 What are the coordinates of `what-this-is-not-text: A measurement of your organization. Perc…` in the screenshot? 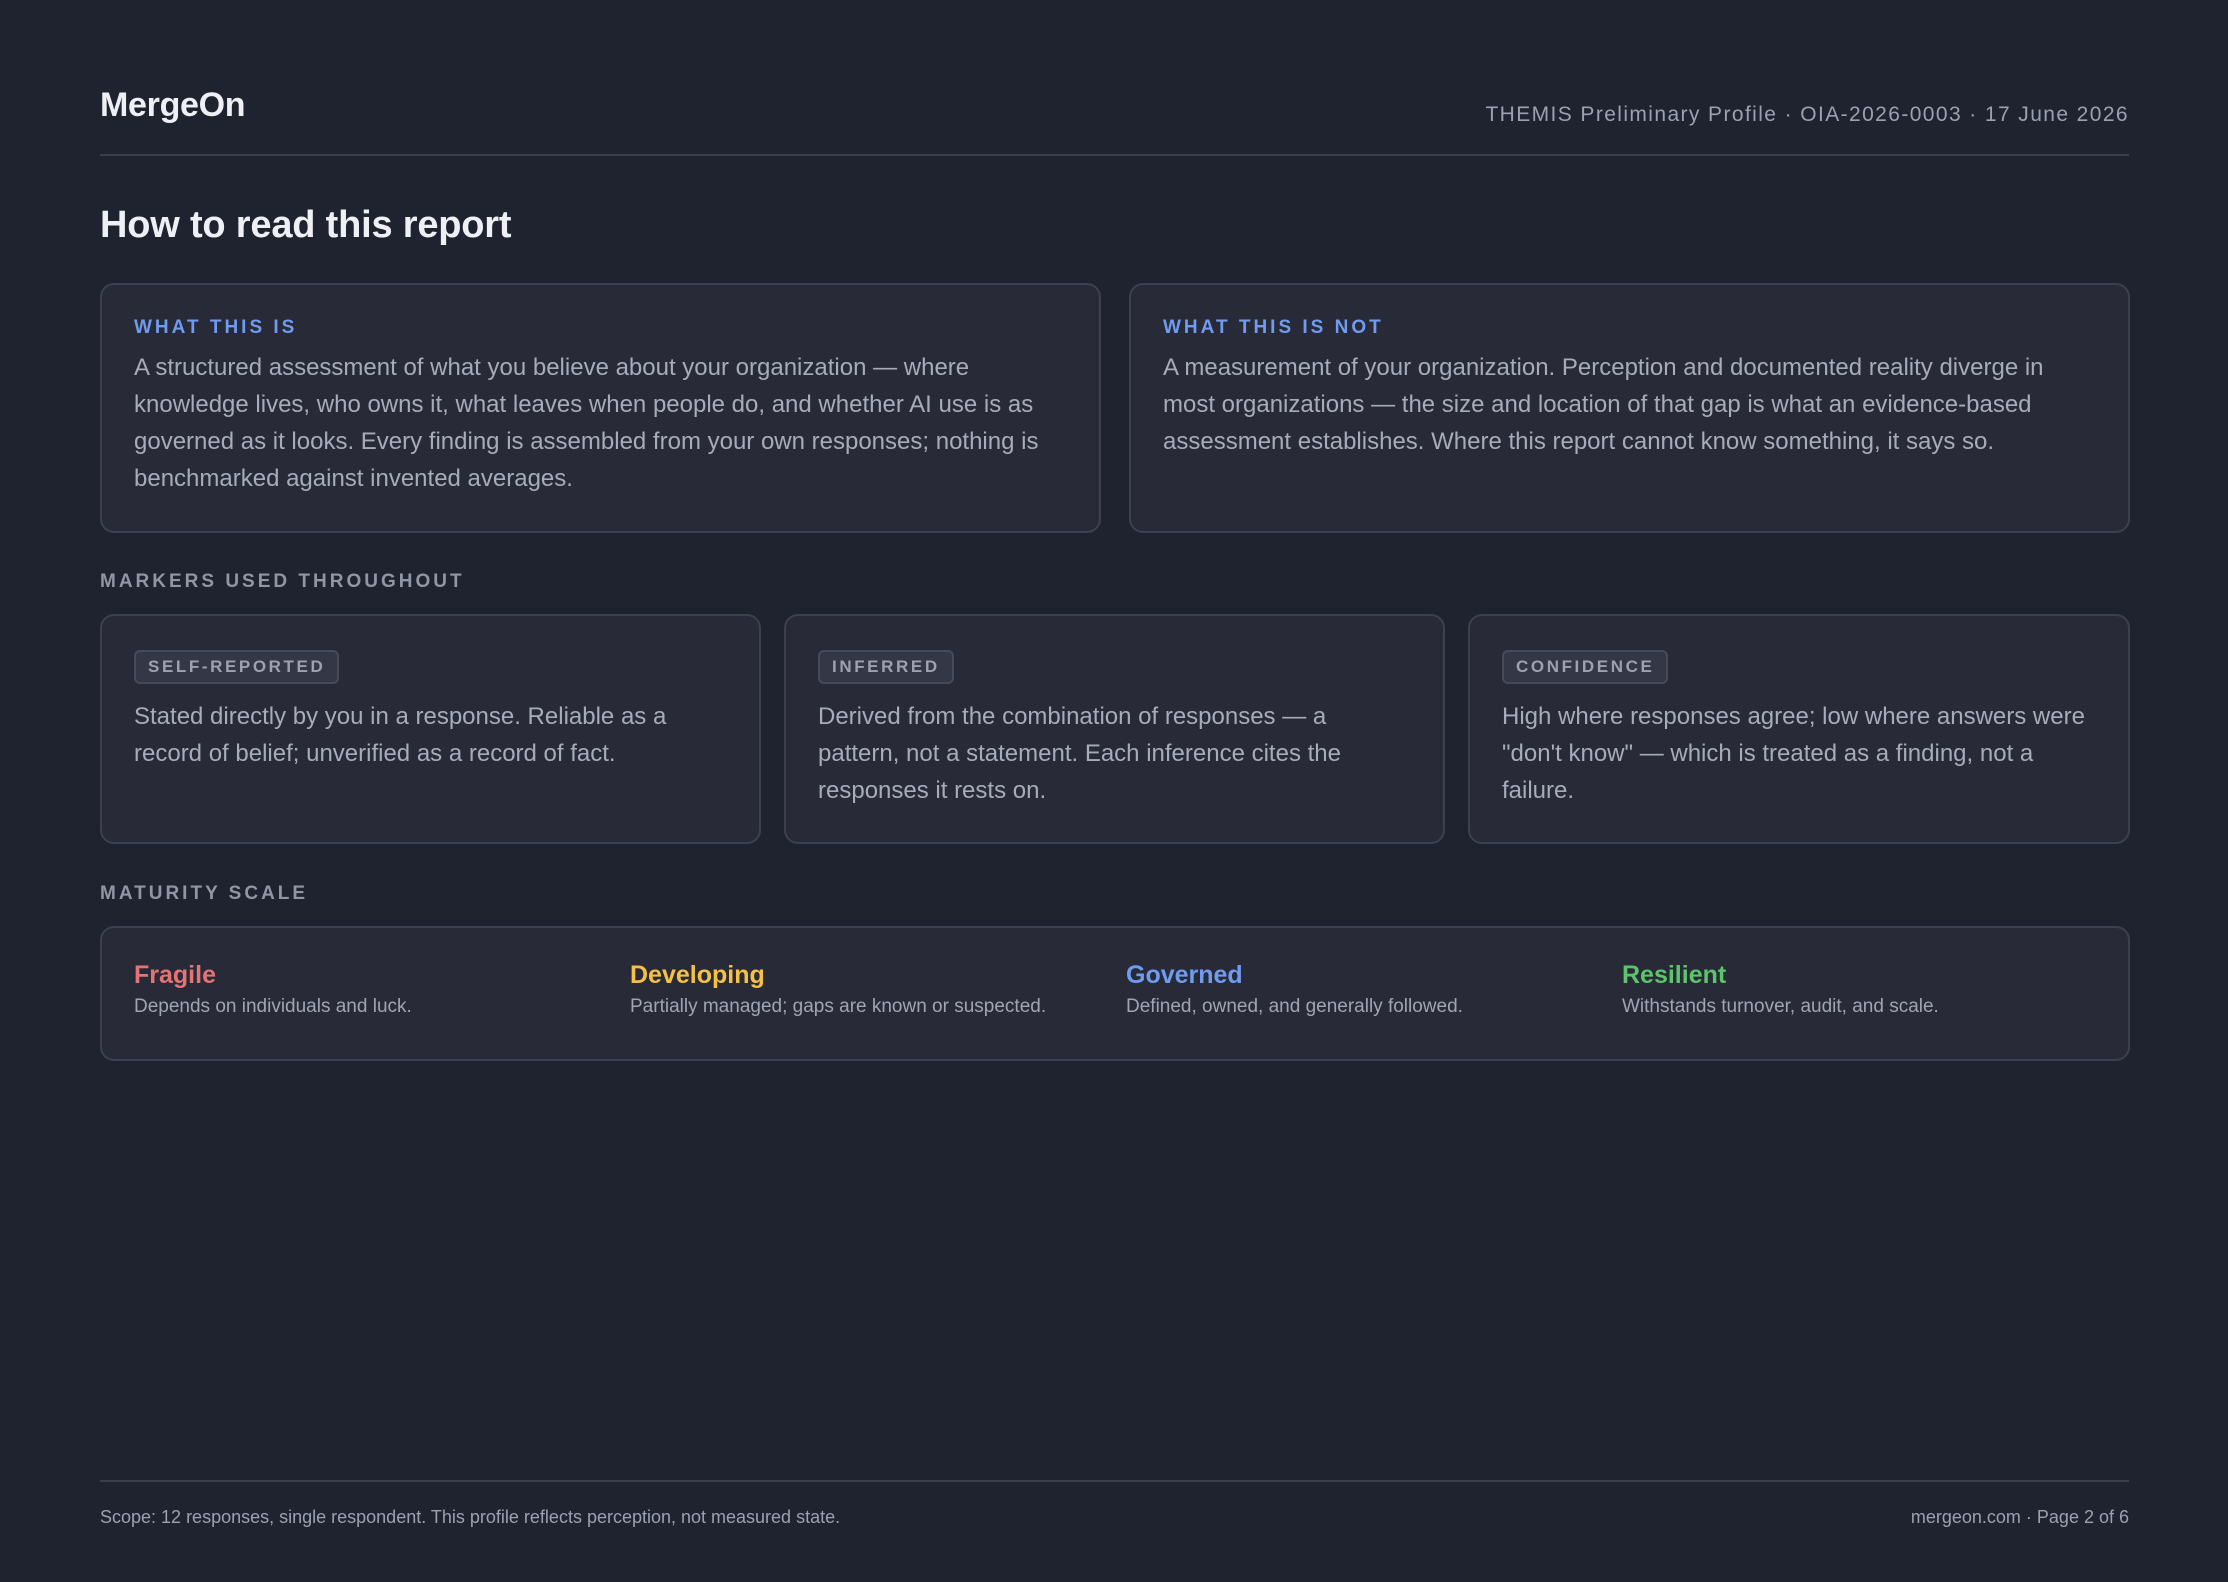 It's located at (1603, 404).